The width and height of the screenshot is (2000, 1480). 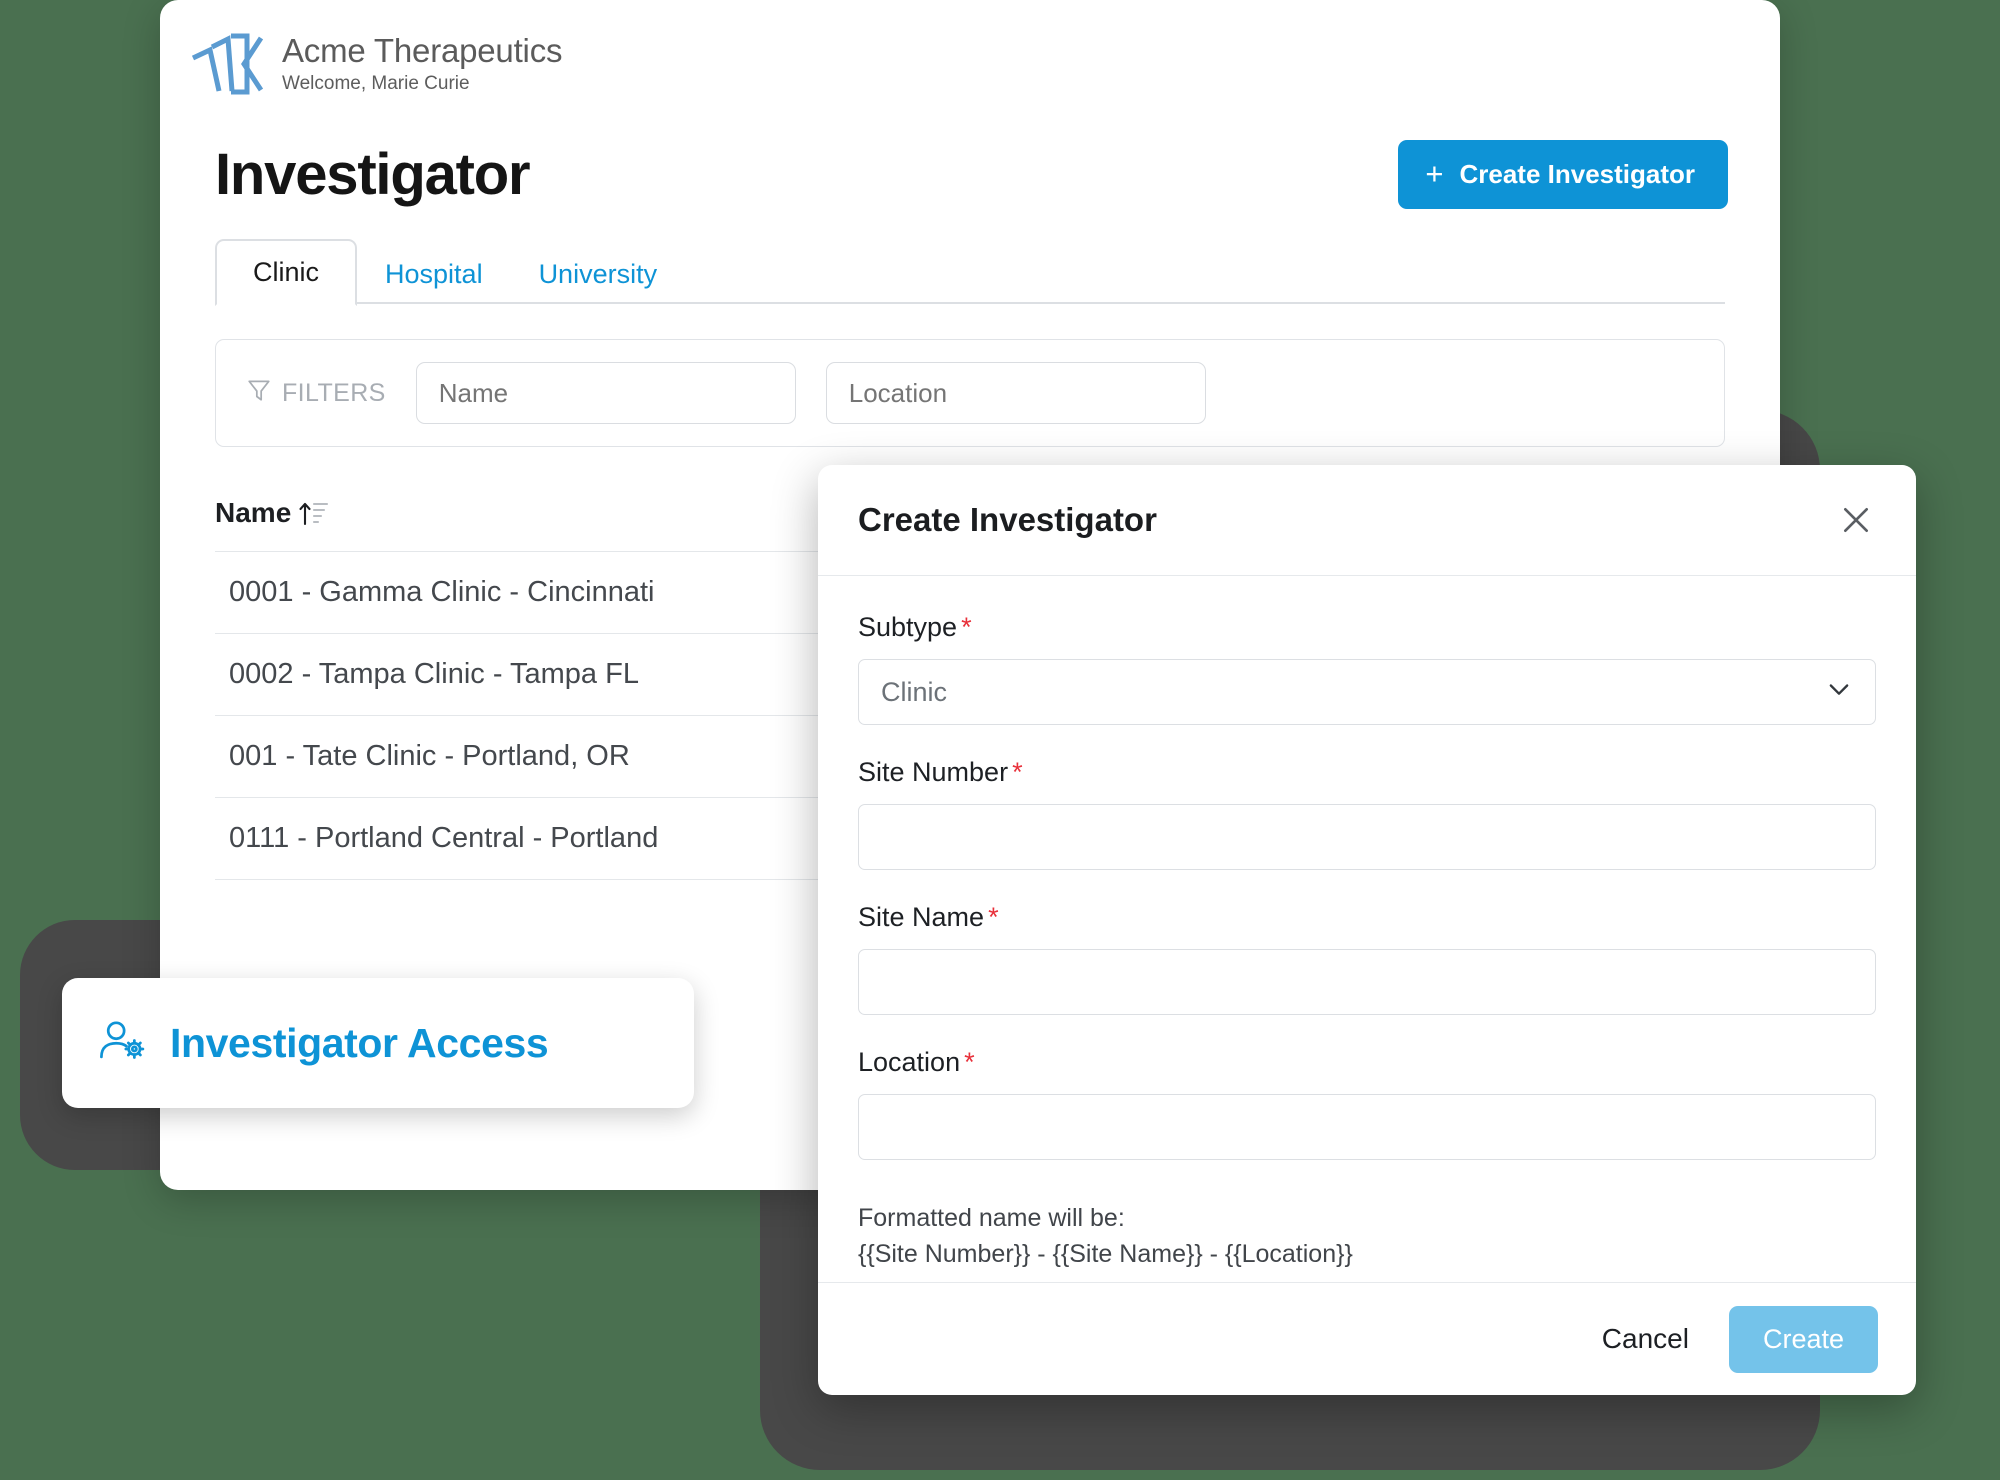 I want to click on field-location: Location *, so click(x=1367, y=1103).